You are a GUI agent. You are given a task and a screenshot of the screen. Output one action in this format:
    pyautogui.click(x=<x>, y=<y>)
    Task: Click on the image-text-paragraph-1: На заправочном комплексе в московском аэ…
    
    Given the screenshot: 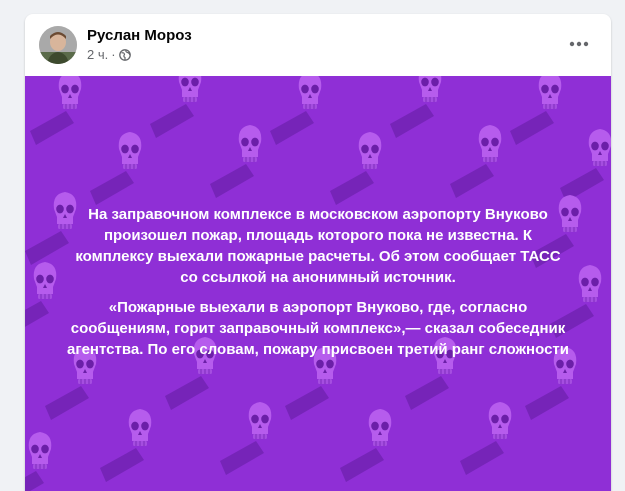 What is the action you would take?
    pyautogui.click(x=318, y=246)
    